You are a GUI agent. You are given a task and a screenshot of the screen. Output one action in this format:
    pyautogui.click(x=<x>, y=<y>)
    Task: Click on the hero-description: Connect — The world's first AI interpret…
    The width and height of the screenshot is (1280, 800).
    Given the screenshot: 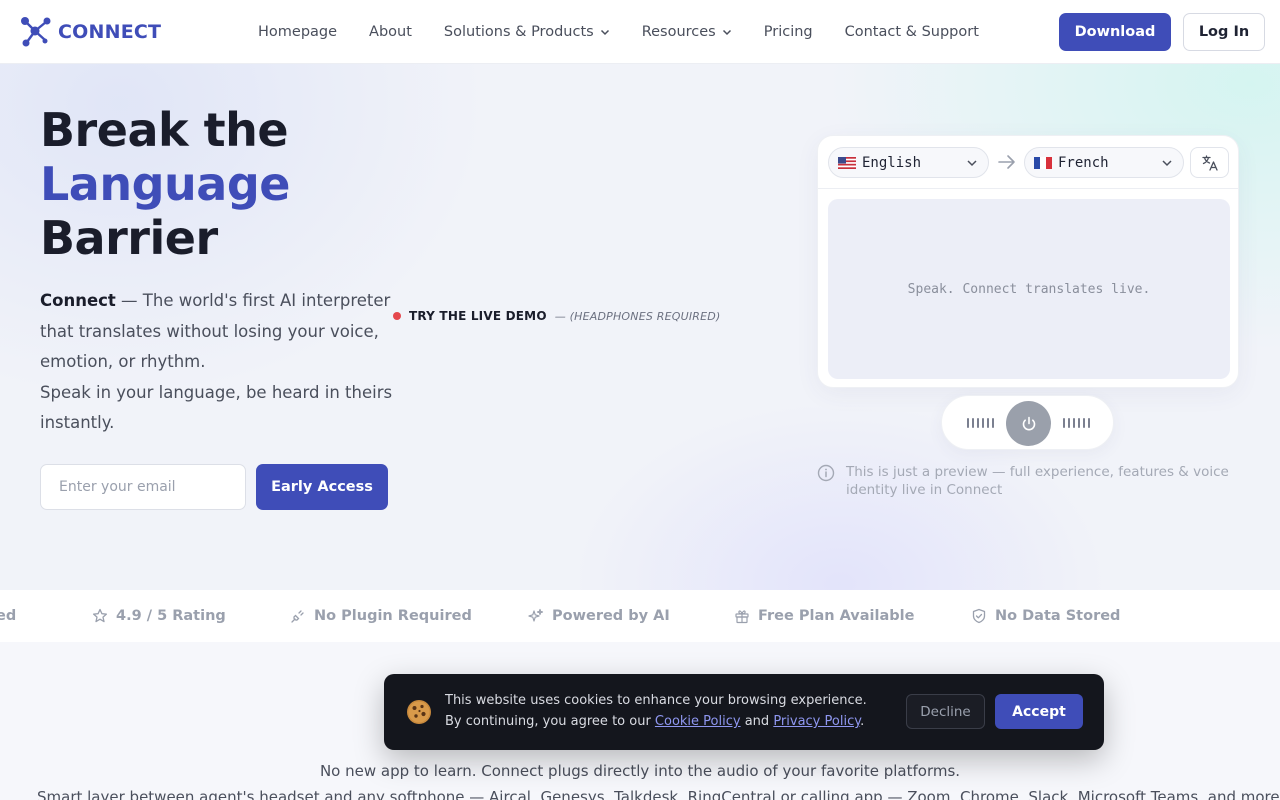 What is the action you would take?
    pyautogui.click(x=220, y=362)
    